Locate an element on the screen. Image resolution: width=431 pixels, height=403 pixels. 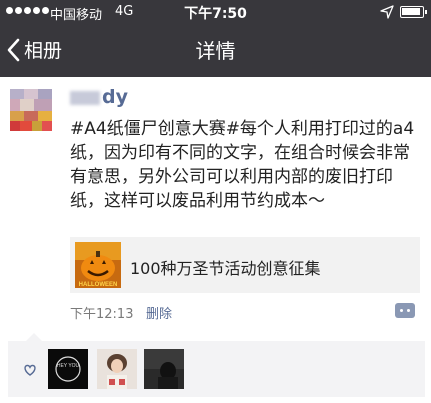
battery-icon is located at coordinates (413, 12).